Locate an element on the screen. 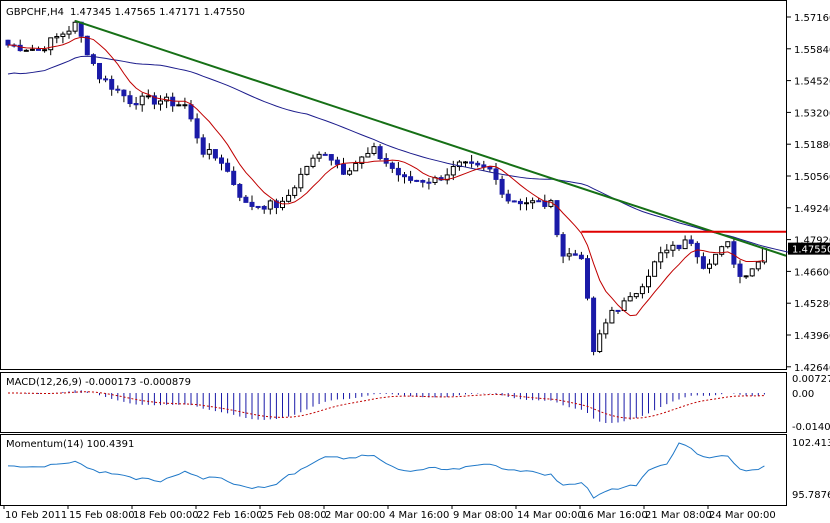  current-price-label: 1.47550 is located at coordinates (811, 250).